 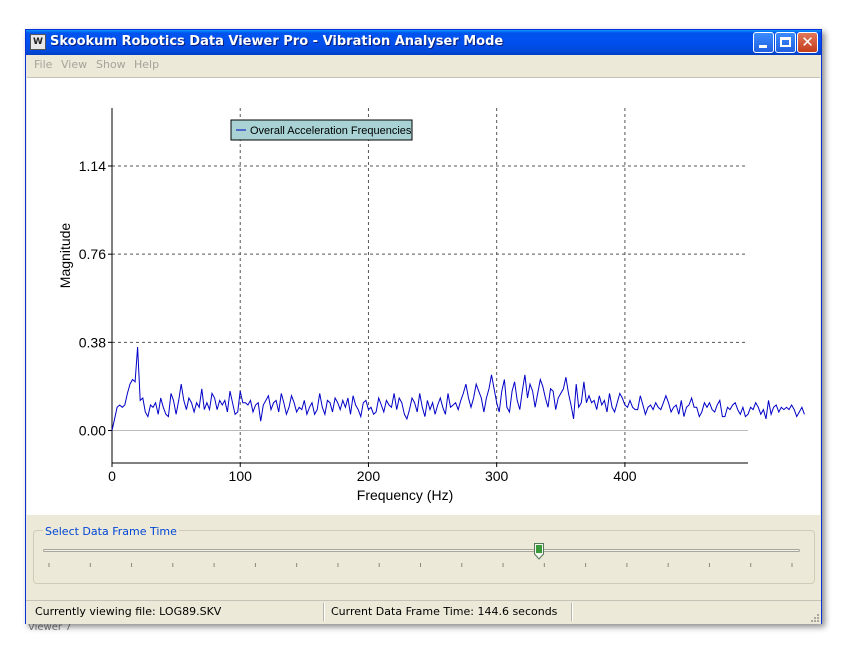 What do you see at coordinates (92, 166) in the screenshot?
I see `y-tick-label: 1.14` at bounding box center [92, 166].